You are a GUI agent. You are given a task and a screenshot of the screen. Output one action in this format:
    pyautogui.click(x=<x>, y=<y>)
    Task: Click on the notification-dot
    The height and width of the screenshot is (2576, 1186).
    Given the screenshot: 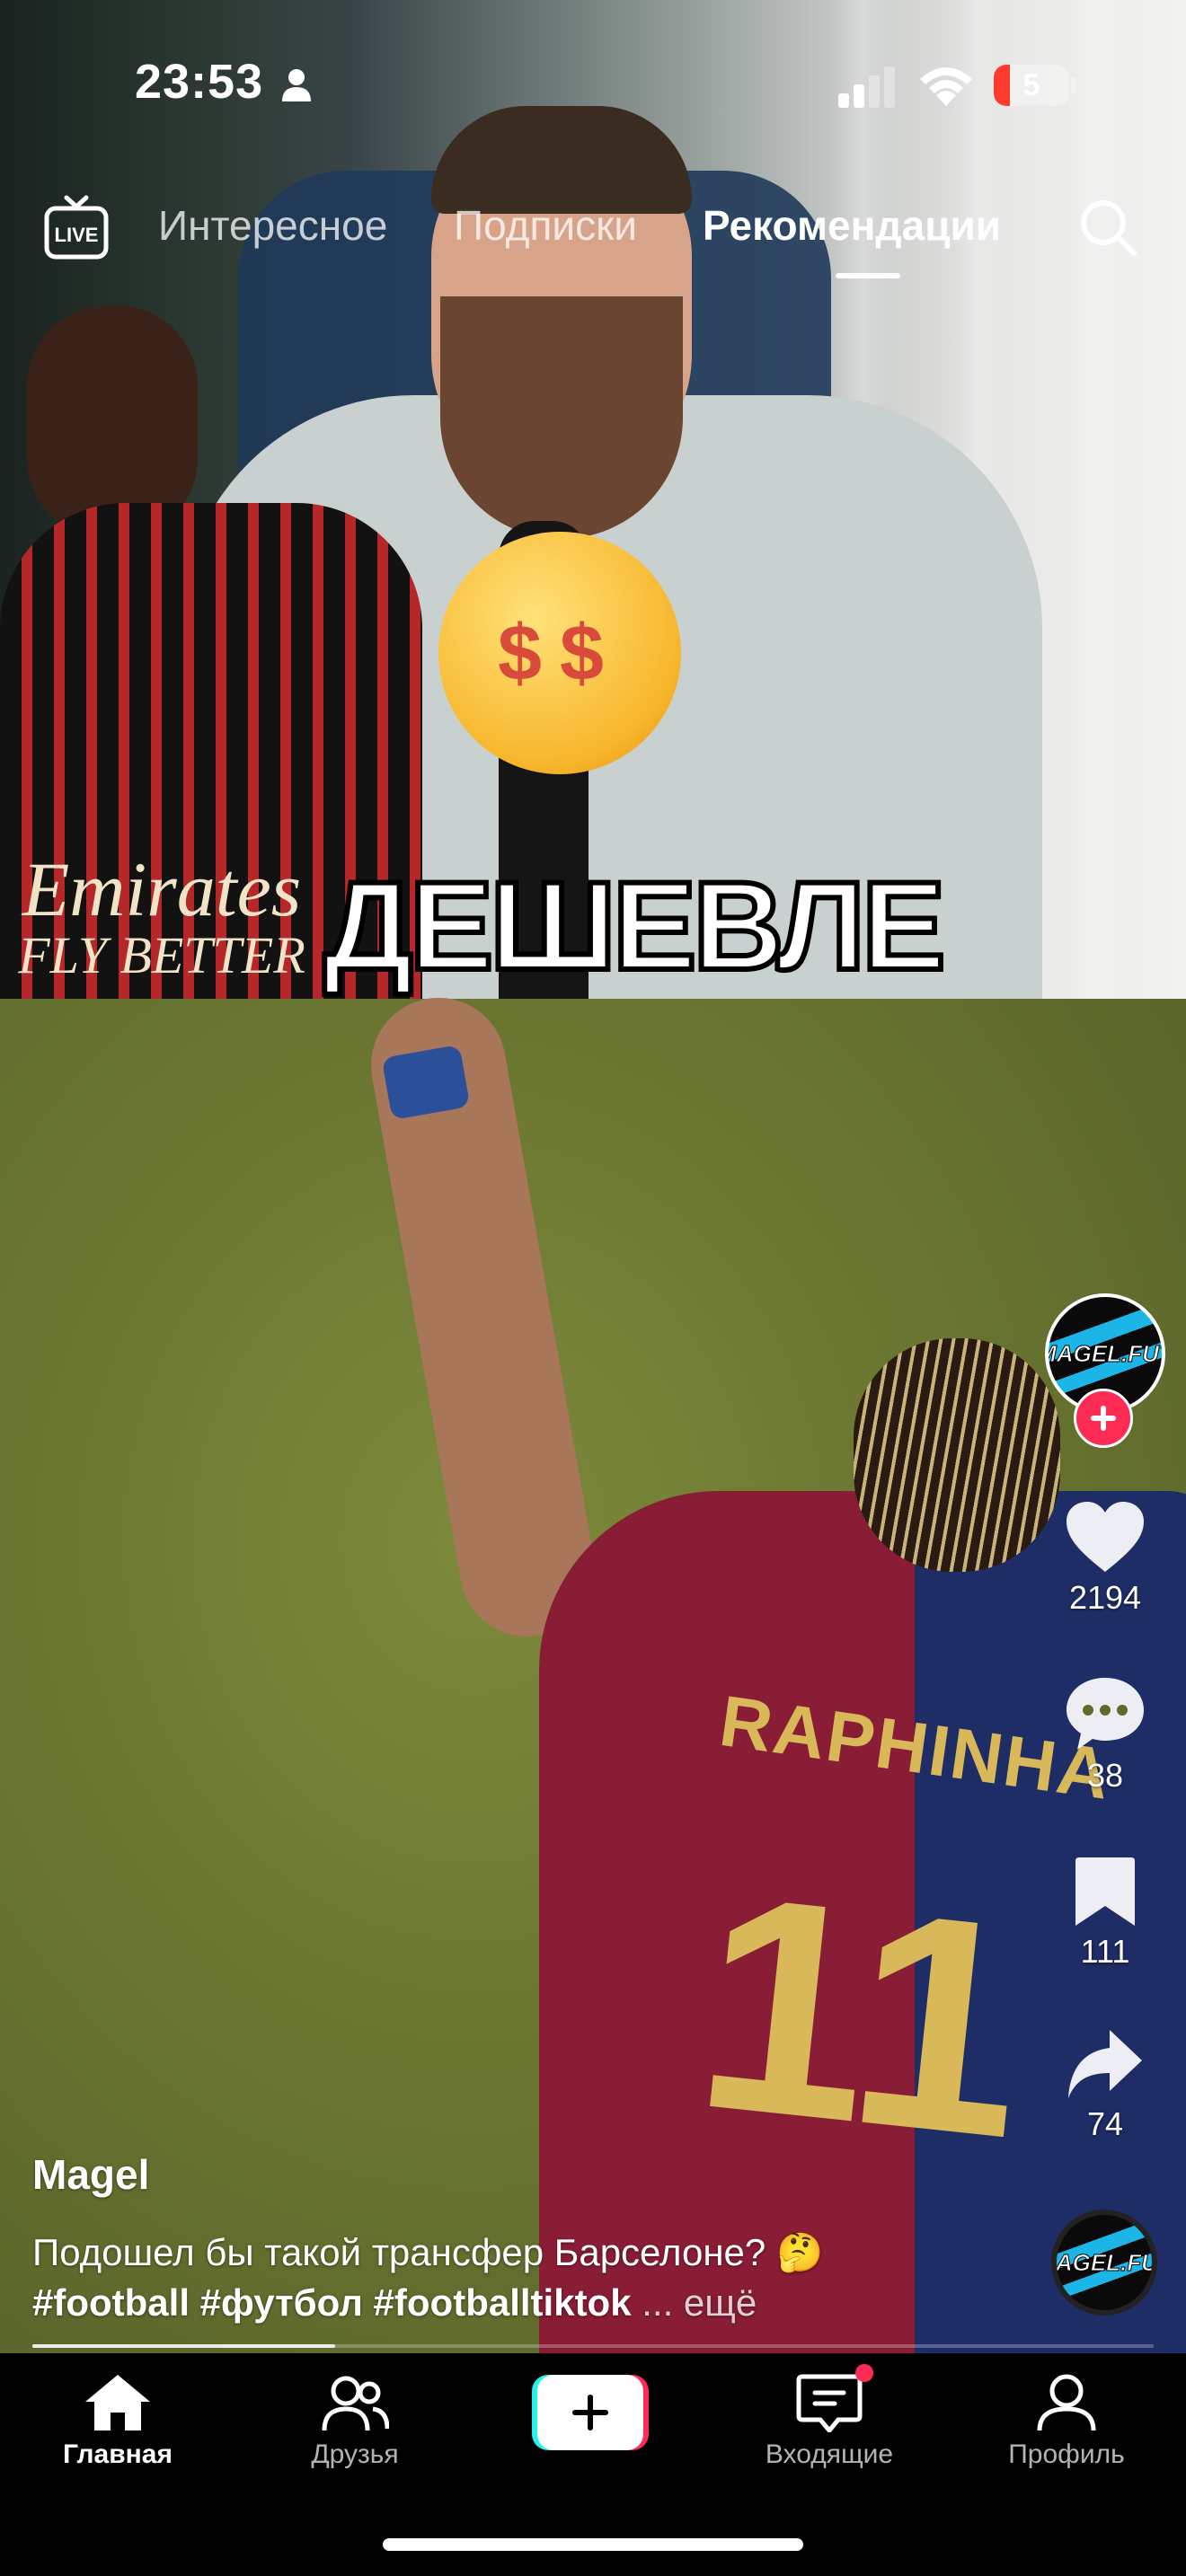 What is the action you would take?
    pyautogui.click(x=864, y=2373)
    